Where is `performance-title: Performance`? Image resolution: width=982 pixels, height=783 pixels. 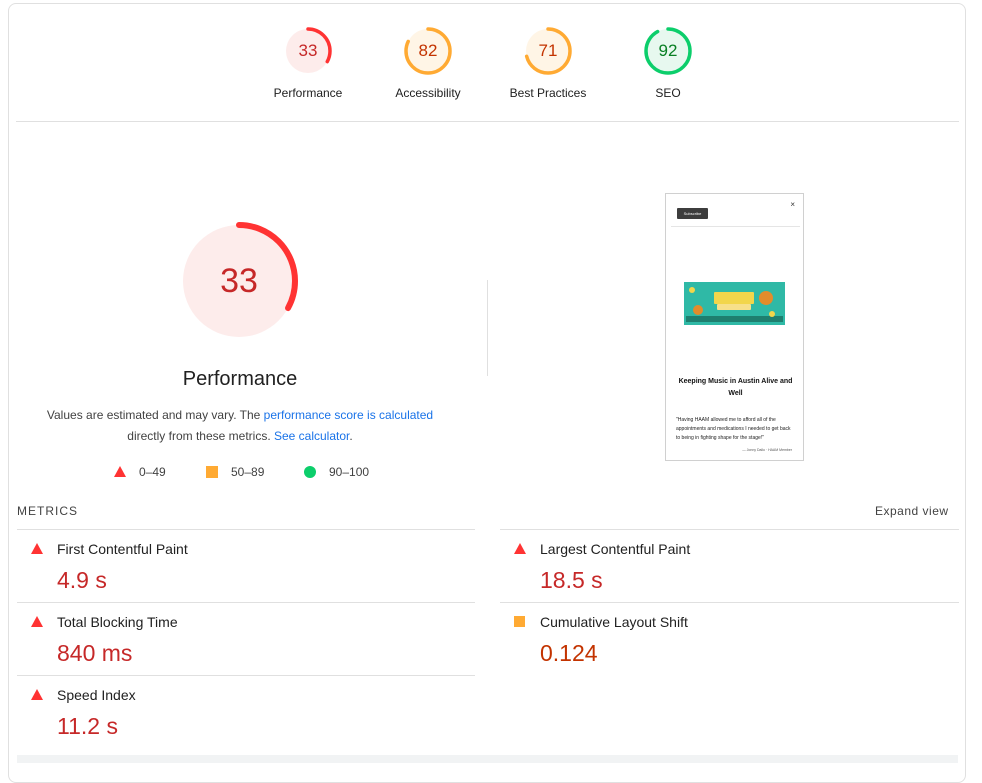
performance-title: Performance is located at coordinates (240, 379).